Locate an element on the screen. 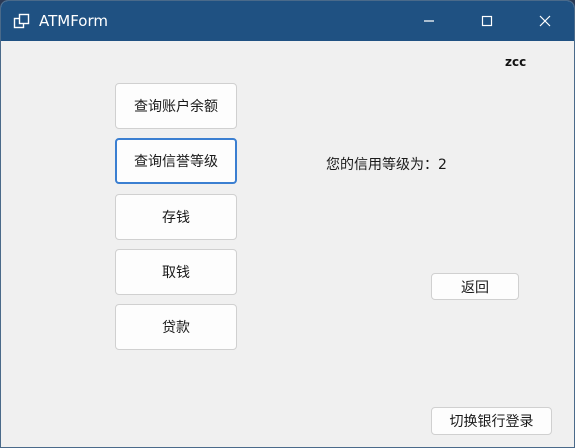  switch-bank-login-button: 切换银行登录 is located at coordinates (491, 421).